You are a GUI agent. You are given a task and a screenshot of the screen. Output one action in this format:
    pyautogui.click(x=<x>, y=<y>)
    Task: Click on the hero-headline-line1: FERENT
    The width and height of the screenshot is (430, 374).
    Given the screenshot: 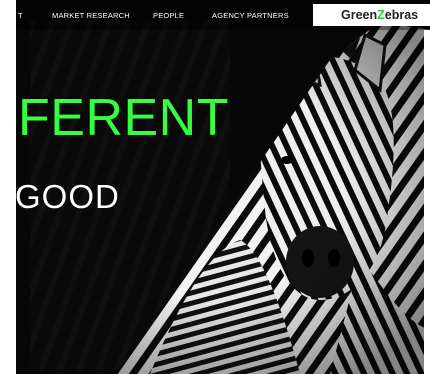 What is the action you would take?
    pyautogui.click(x=123, y=118)
    